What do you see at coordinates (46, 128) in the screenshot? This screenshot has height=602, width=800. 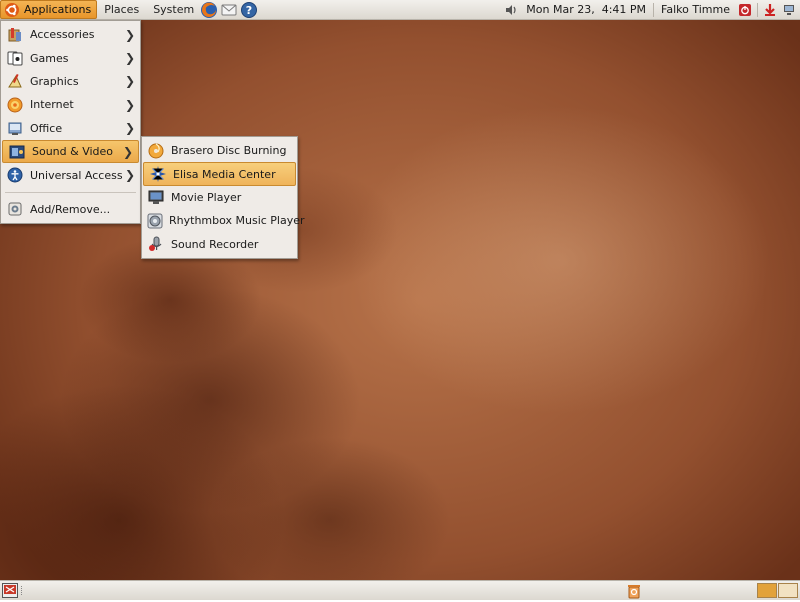 I see `menu-item-label: Office` at bounding box center [46, 128].